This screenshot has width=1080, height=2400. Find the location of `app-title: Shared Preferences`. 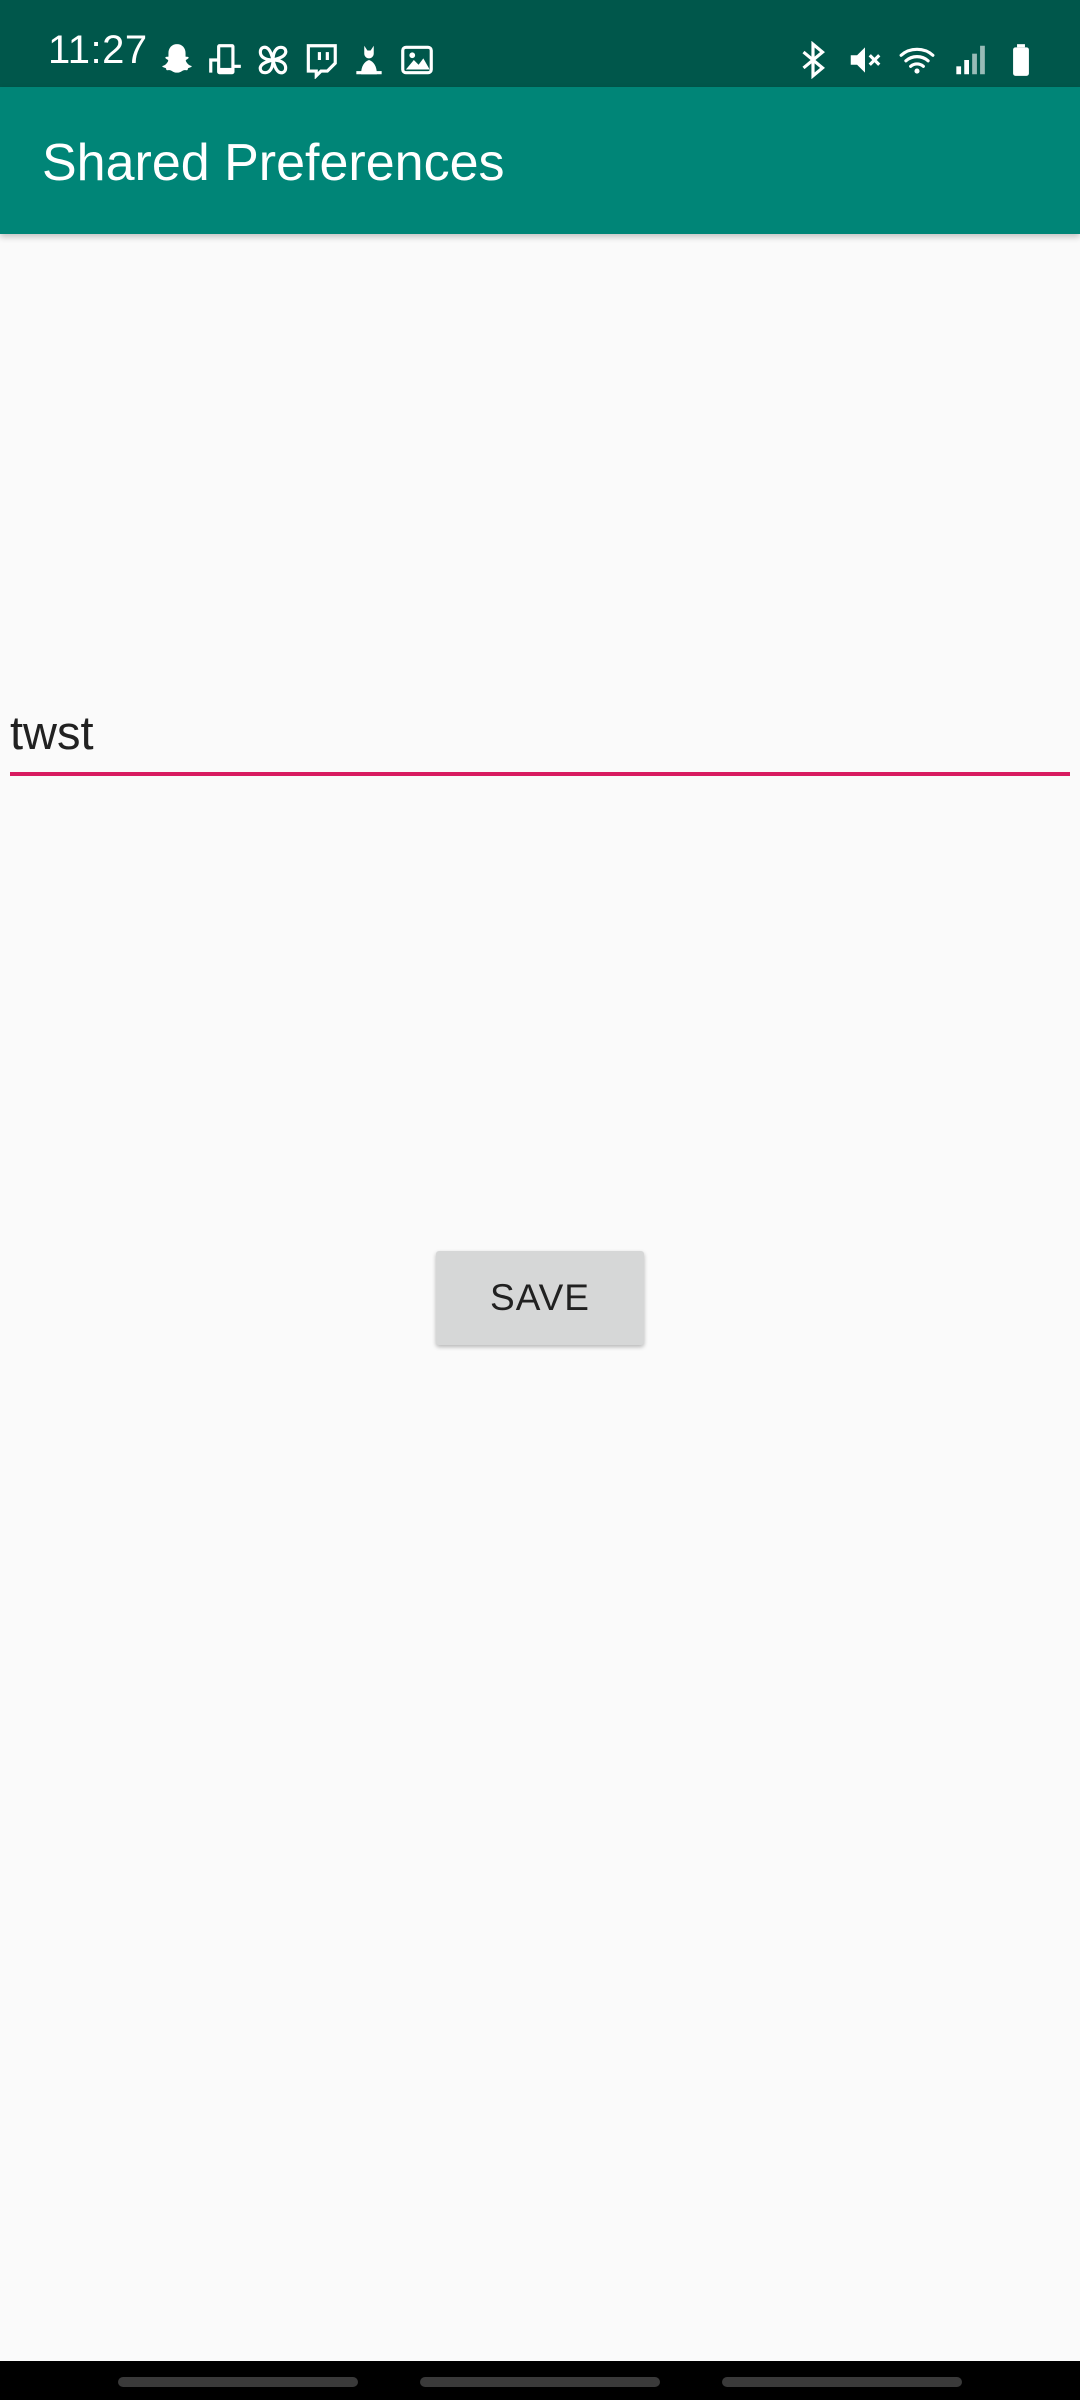

app-title: Shared Preferences is located at coordinates (273, 163).